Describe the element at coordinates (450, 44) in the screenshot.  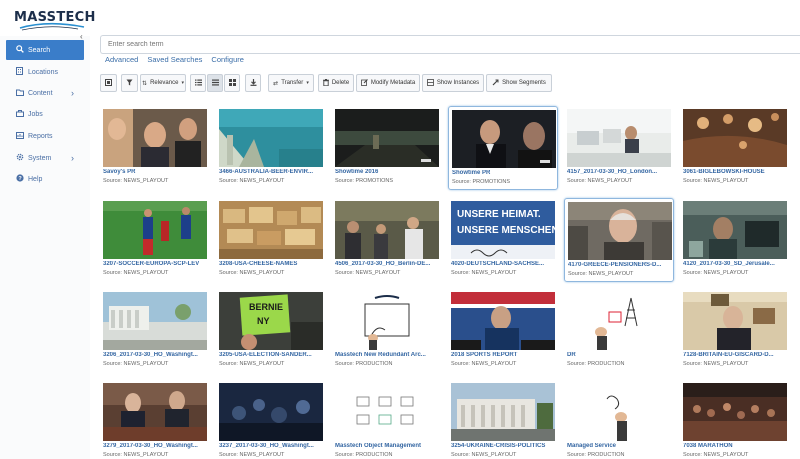
I see `search-input` at that location.